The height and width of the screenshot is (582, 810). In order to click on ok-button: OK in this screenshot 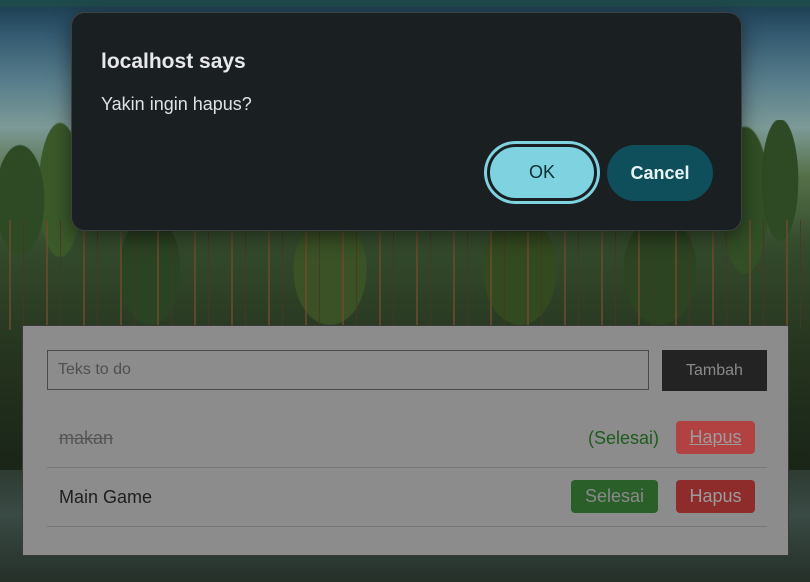, I will do `click(542, 172)`.